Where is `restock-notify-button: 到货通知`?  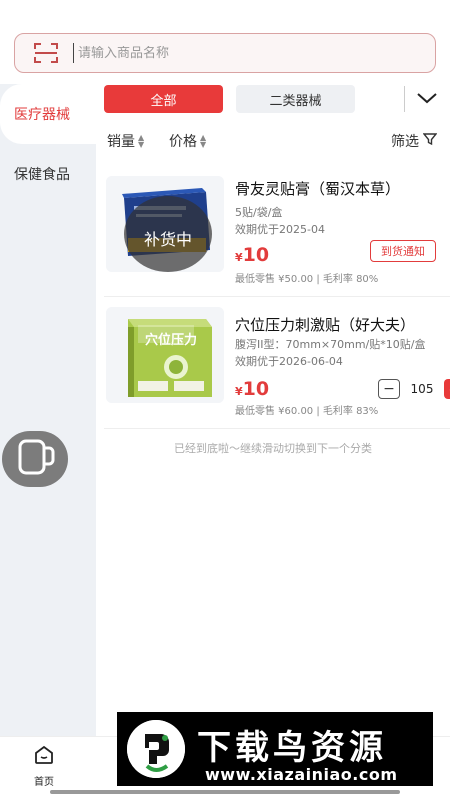 restock-notify-button: 到货通知 is located at coordinates (403, 251).